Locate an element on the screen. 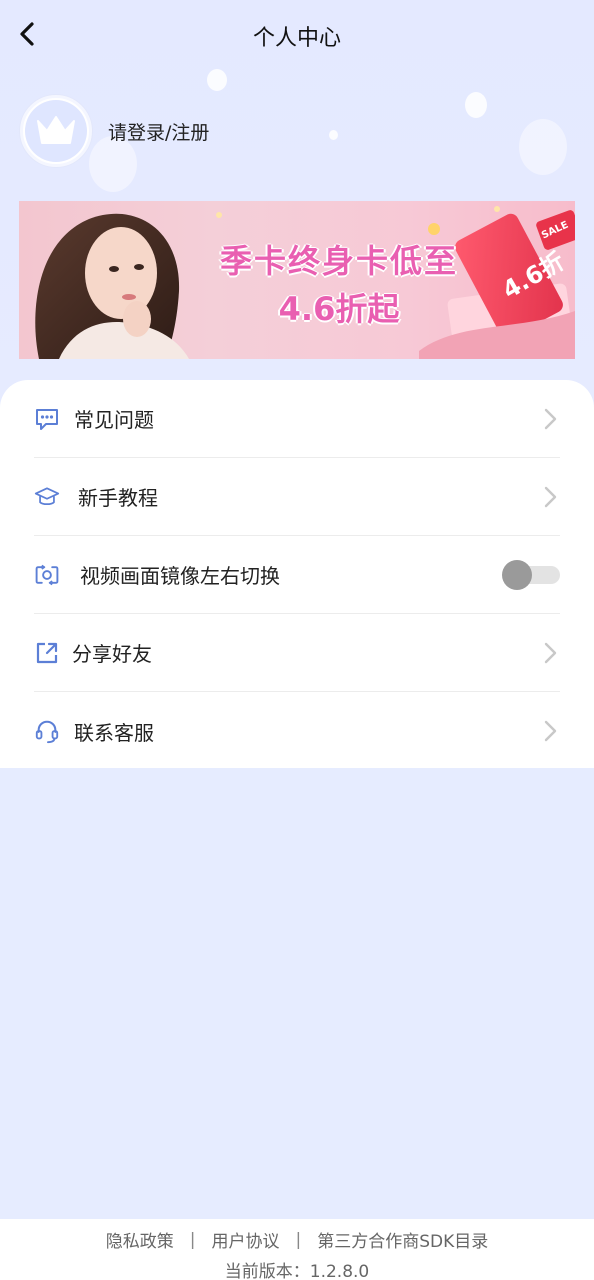 The width and height of the screenshot is (594, 1280). privacy-policy-link: 隐私政策 is located at coordinates (140, 1239).